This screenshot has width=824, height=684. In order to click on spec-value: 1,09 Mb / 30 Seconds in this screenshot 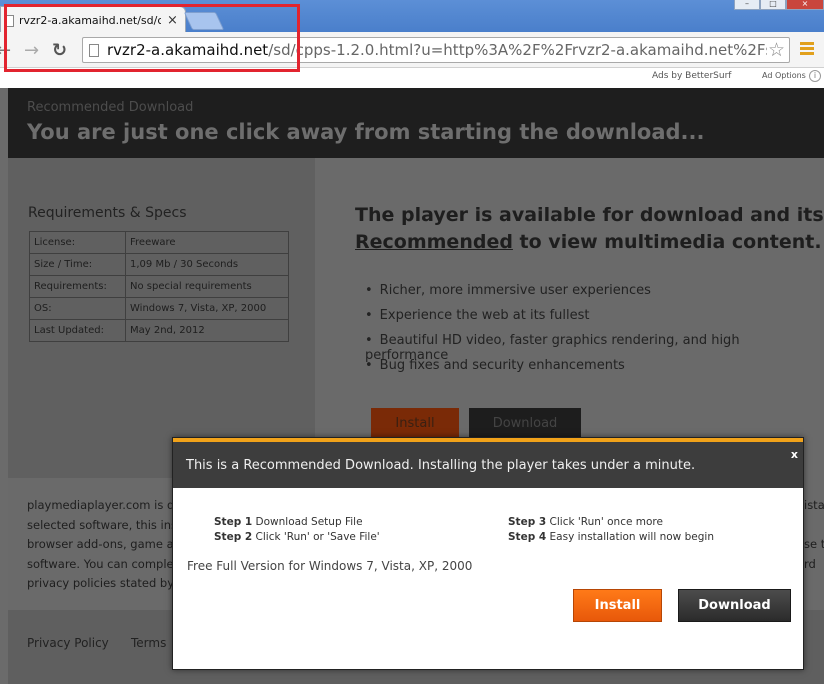, I will do `click(207, 264)`.